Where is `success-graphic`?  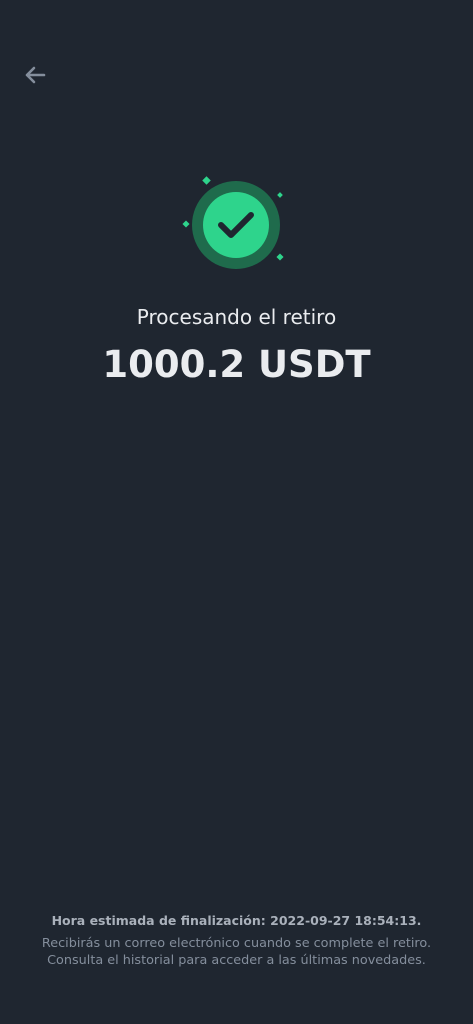 success-graphic is located at coordinates (236, 220).